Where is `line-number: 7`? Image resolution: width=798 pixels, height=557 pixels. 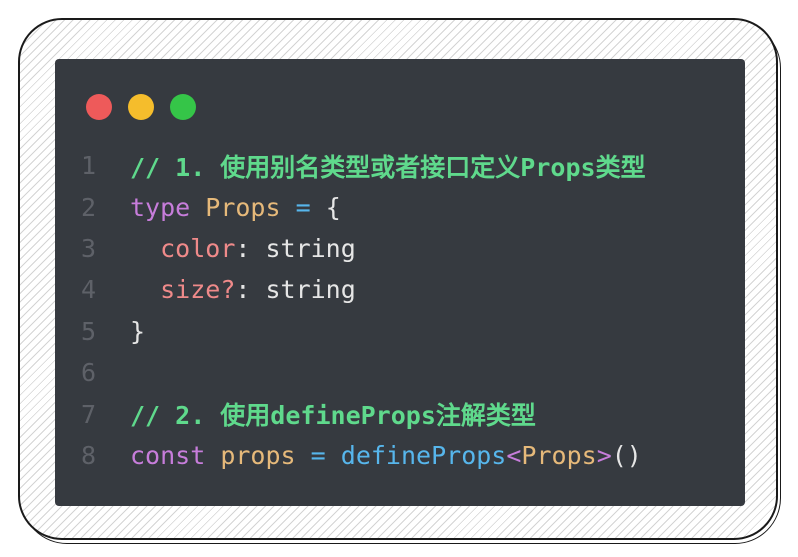
line-number: 7 is located at coordinates (89, 414).